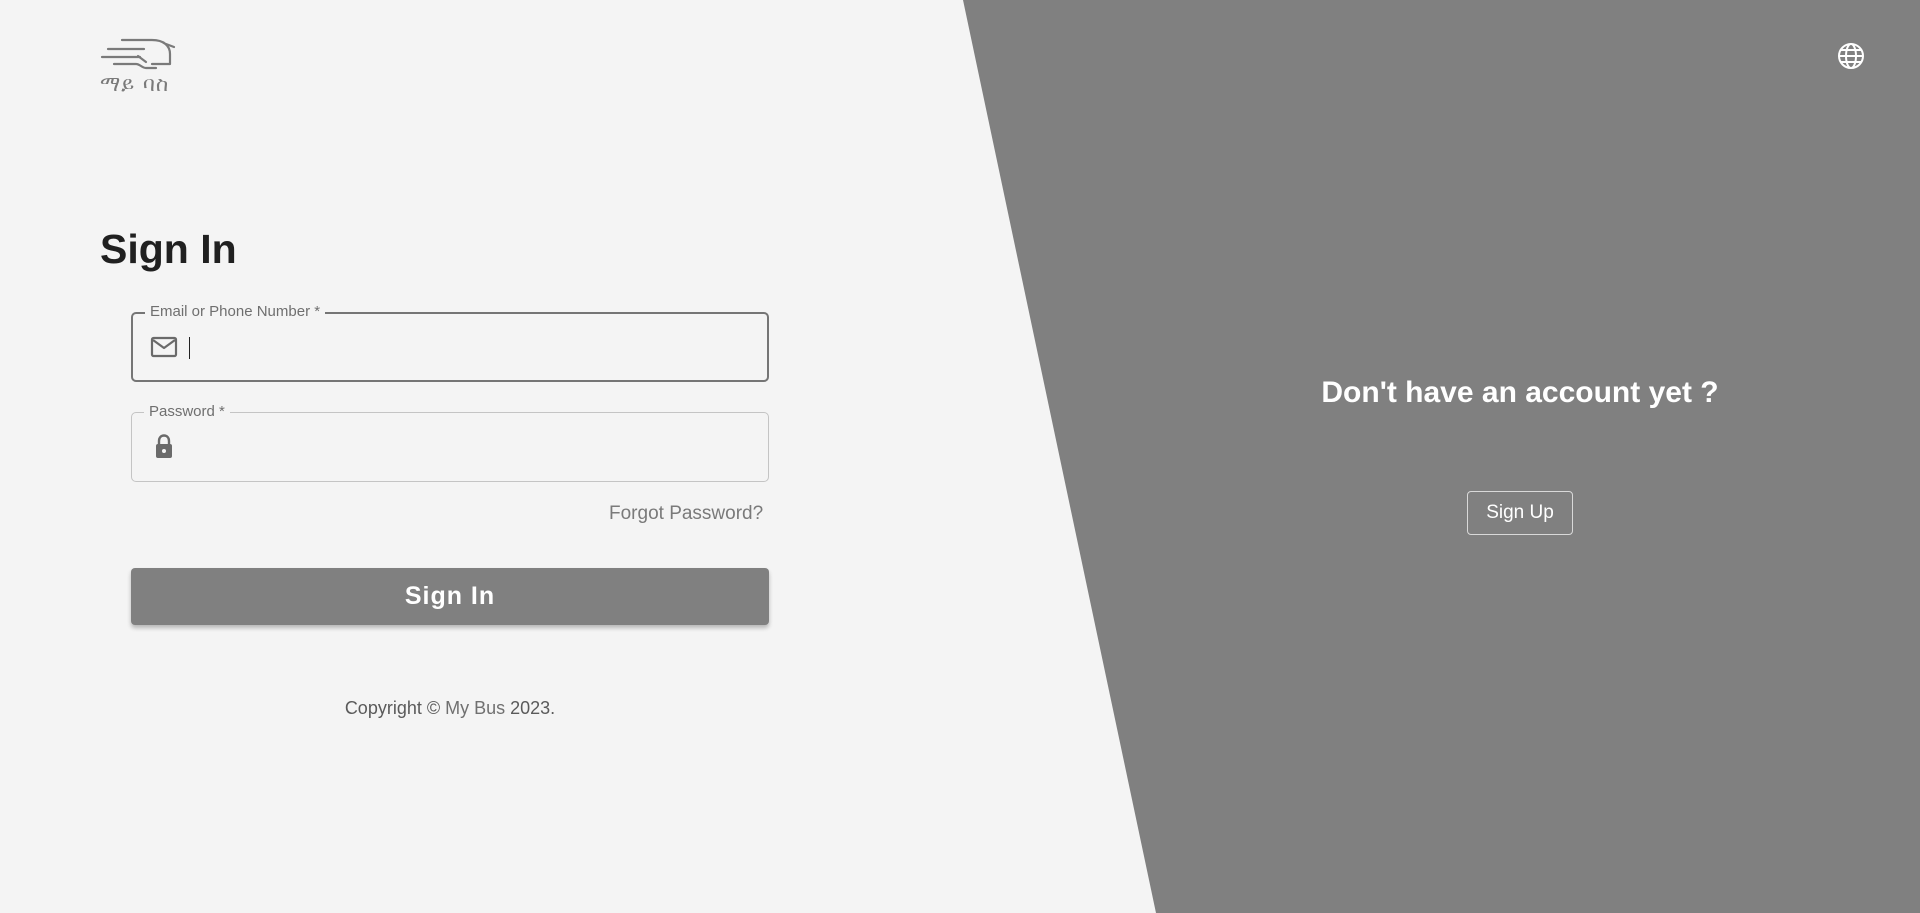 This screenshot has width=1920, height=913. What do you see at coordinates (1520, 513) in the screenshot?
I see `sign-up-button: Sign Up` at bounding box center [1520, 513].